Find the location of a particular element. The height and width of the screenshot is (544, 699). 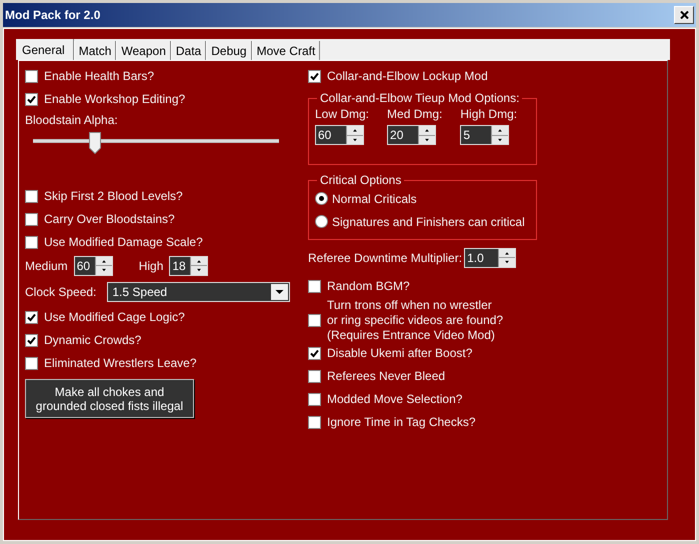

checkbox-label: Use Modified Cage Logic? is located at coordinates (114, 317).